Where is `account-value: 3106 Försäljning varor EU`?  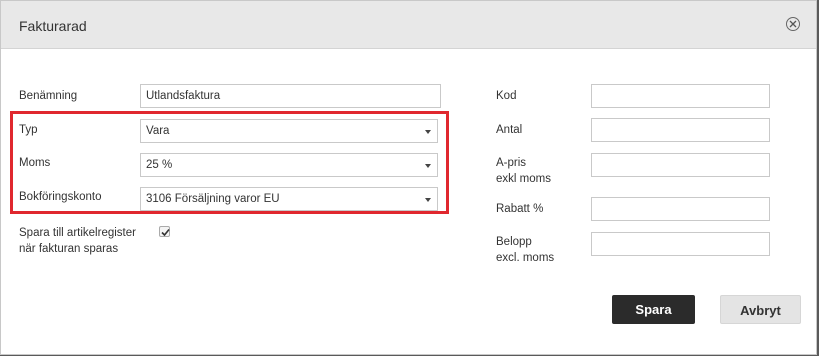
account-value: 3106 Försäljning varor EU is located at coordinates (213, 199).